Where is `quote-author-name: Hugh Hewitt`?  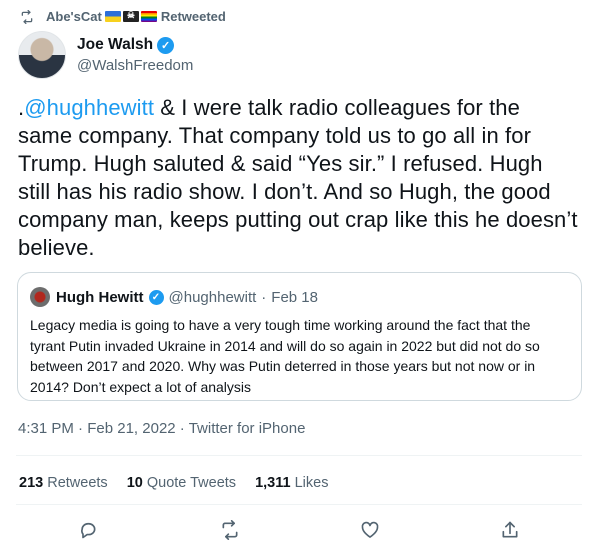 quote-author-name: Hugh Hewitt is located at coordinates (100, 297).